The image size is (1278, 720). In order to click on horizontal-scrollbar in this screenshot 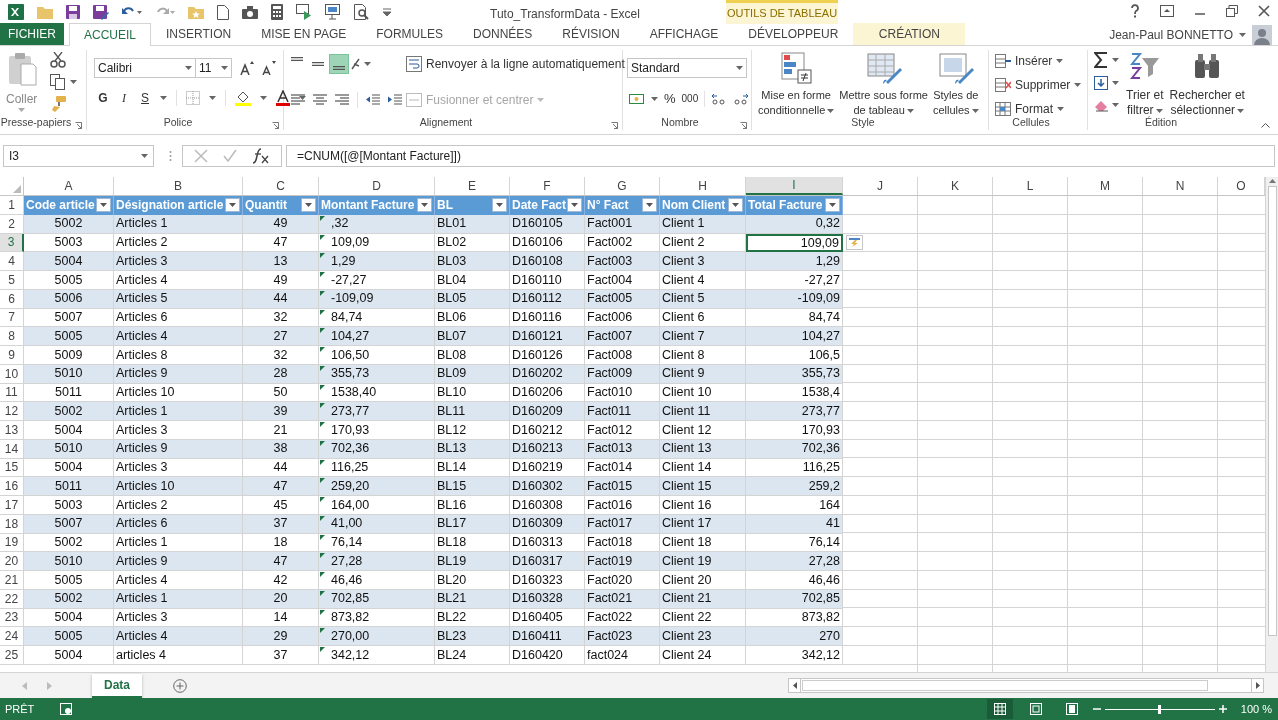, I will do `click(1026, 685)`.